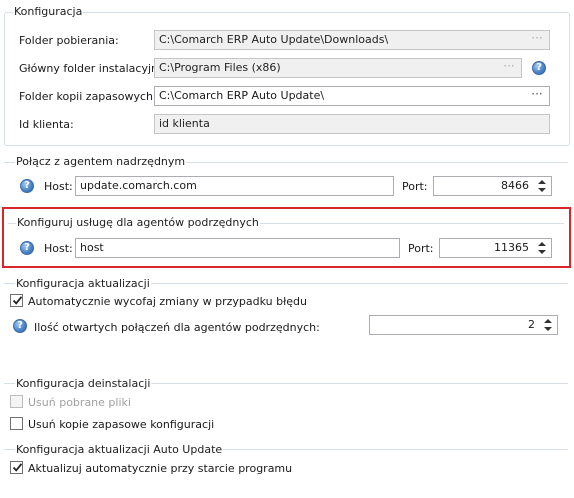 Image resolution: width=574 pixels, height=498 pixels. I want to click on parent-port-label: Port:, so click(415, 186).